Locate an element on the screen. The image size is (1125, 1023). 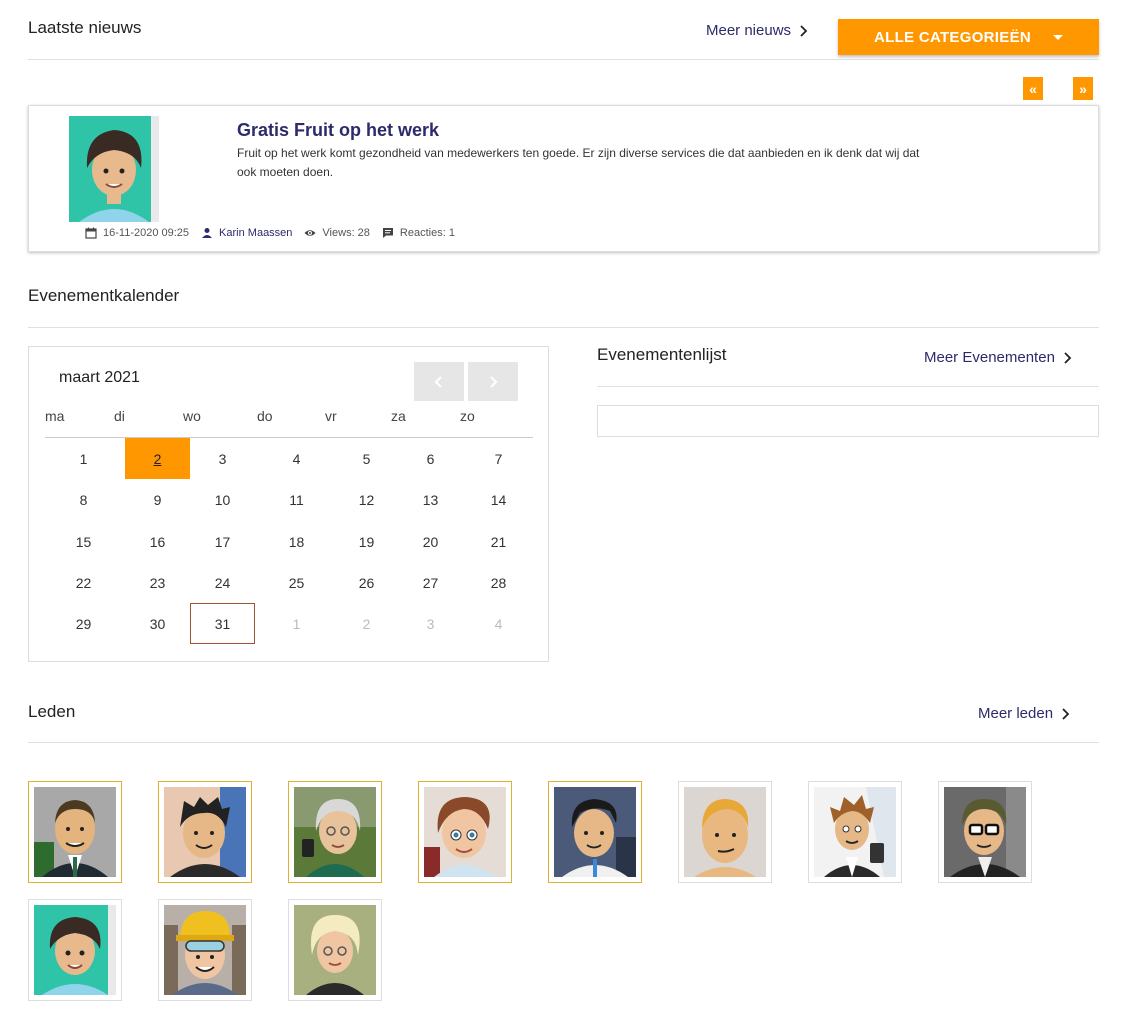
weekday-label: za is located at coordinates (398, 416).